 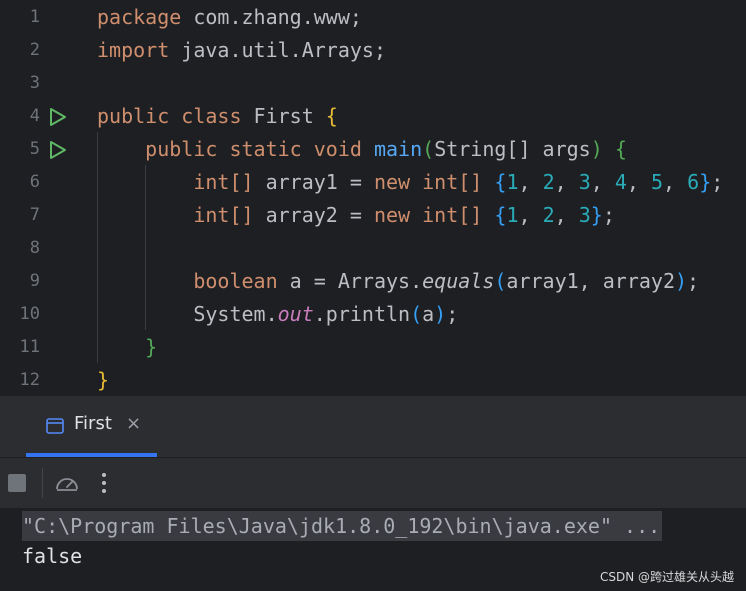 I want to click on number: 4, so click(x=620, y=182).